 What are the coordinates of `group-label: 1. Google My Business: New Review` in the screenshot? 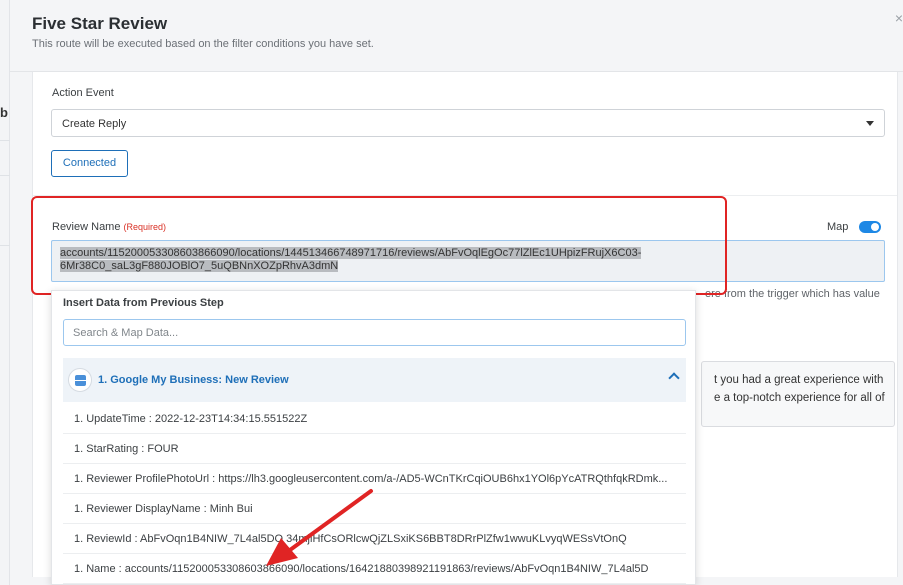 It's located at (193, 380).